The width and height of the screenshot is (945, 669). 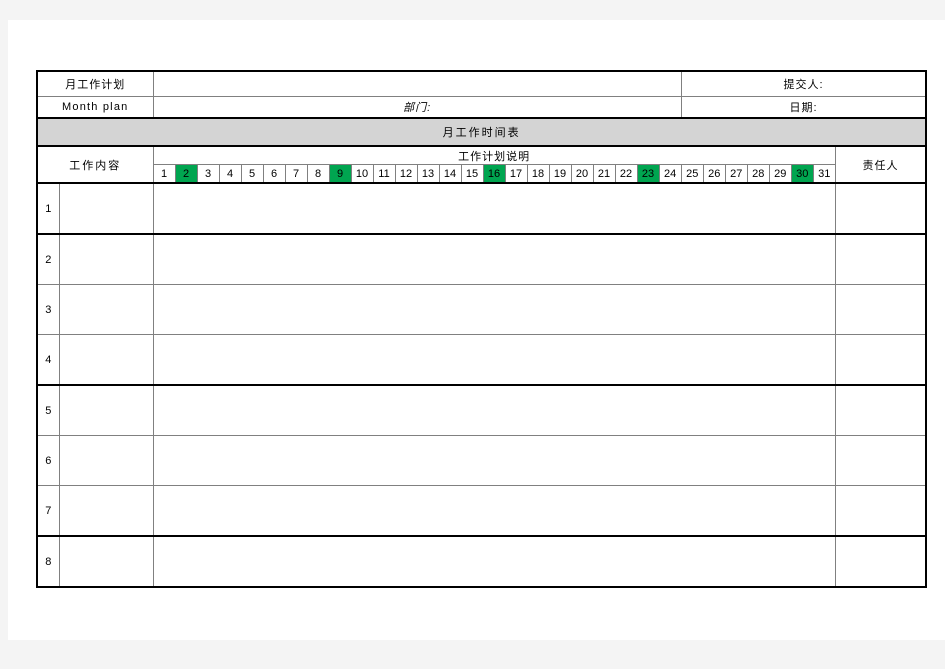 I want to click on day-header-15: 15, so click(x=472, y=174).